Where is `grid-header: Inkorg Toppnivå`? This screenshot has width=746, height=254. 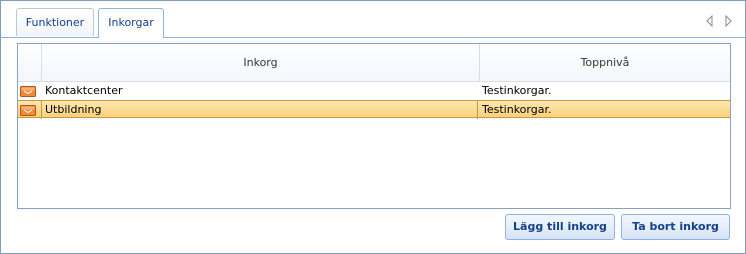 grid-header: Inkorg Toppnivå is located at coordinates (374, 63).